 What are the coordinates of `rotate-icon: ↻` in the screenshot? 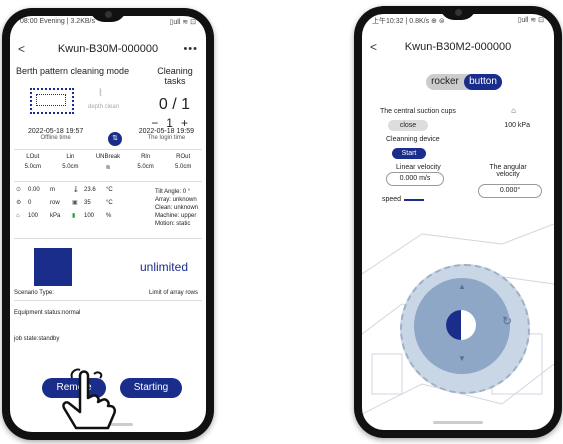 It's located at (507, 321).